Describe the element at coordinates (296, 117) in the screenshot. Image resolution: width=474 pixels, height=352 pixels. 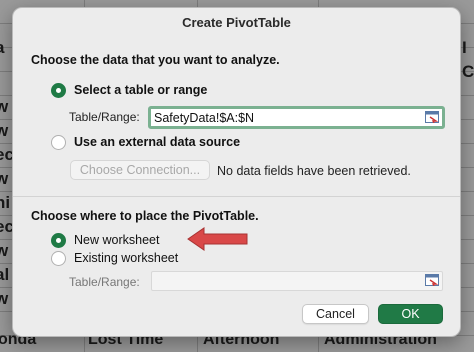
I see `table-range-input: SafetyData!$A:$N` at that location.